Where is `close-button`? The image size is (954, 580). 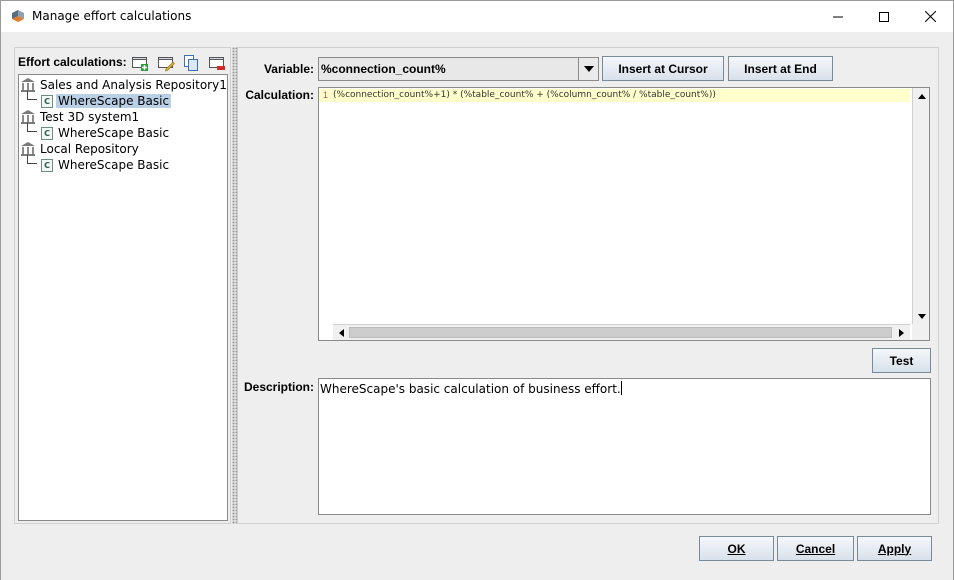 close-button is located at coordinates (930, 16).